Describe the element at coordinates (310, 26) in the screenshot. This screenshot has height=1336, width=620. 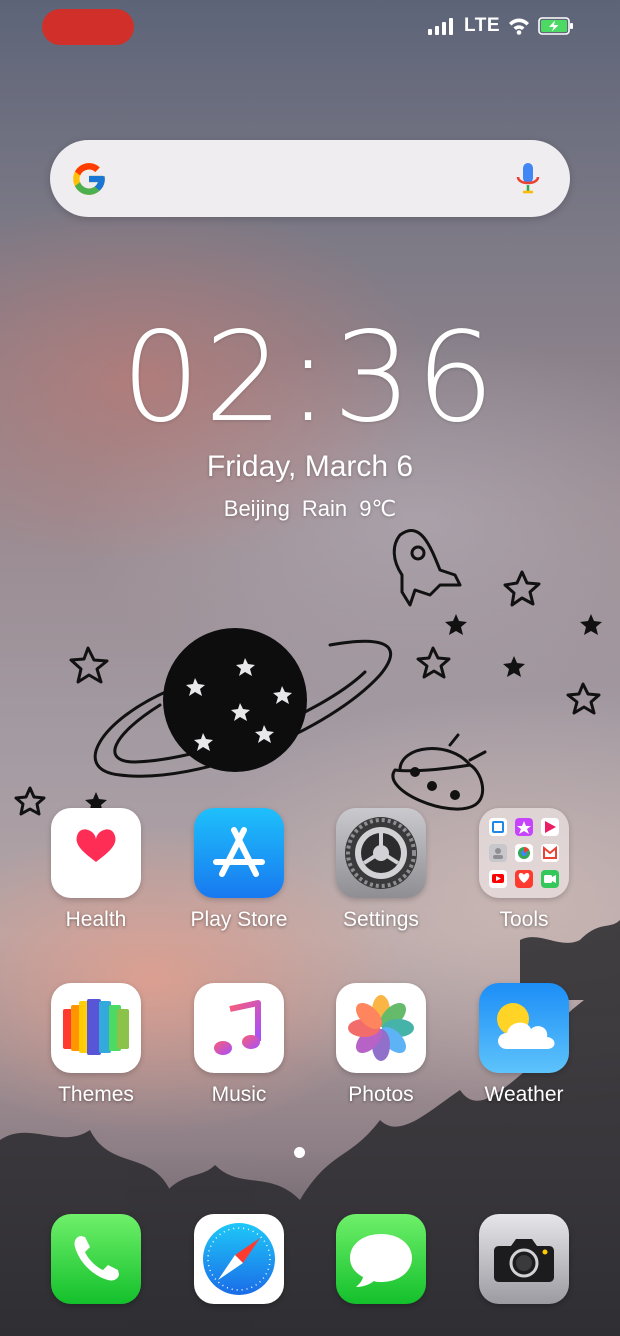
I see `status-bar: LTE` at that location.